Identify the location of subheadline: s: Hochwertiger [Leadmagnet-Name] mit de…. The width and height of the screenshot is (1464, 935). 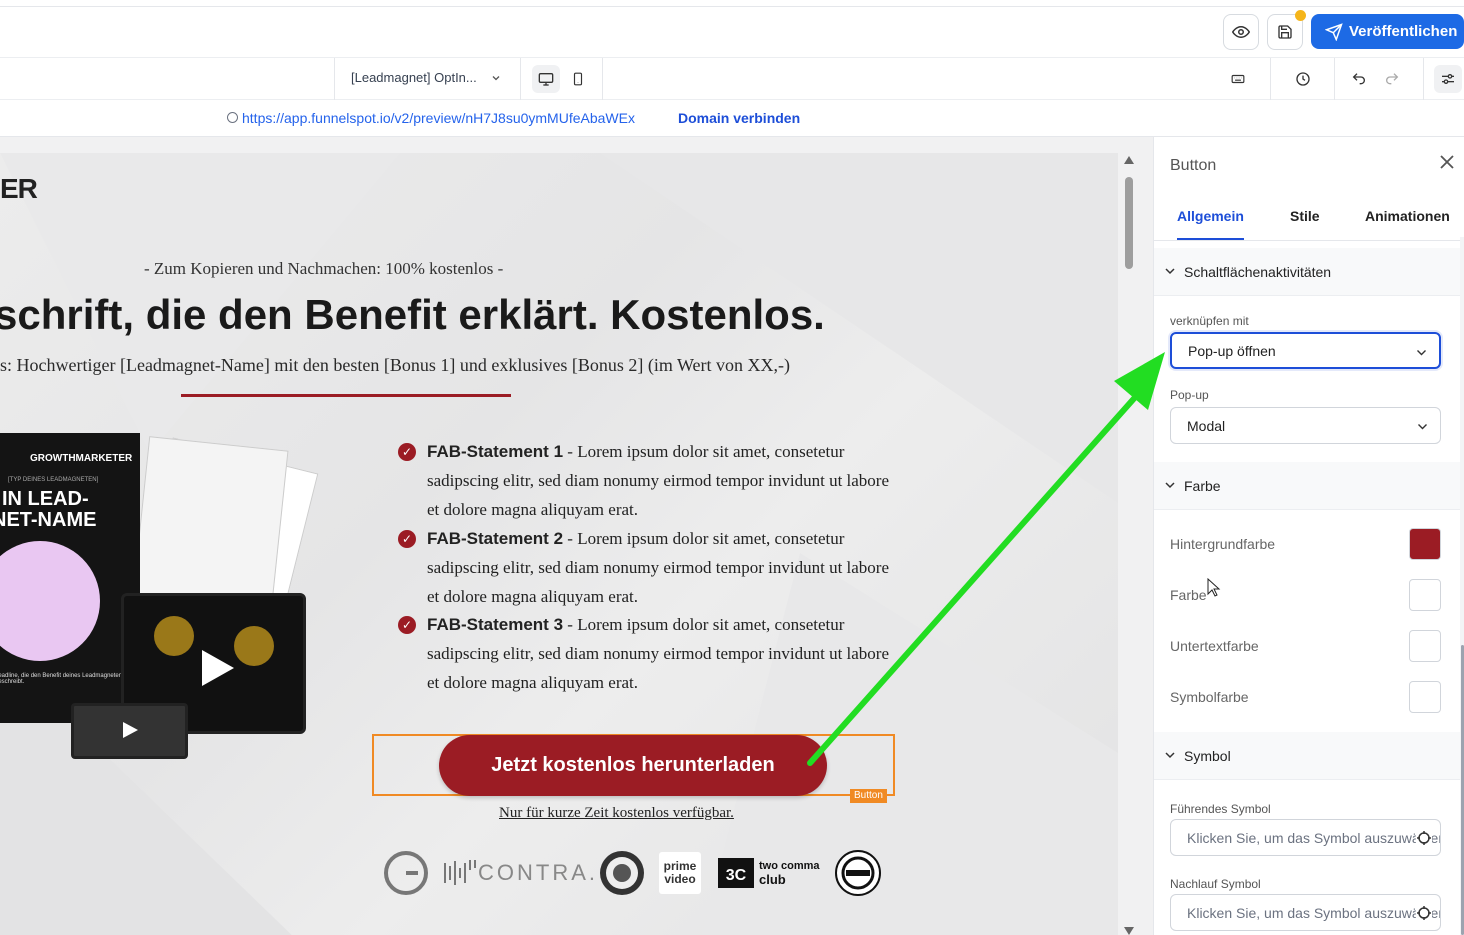
(395, 365).